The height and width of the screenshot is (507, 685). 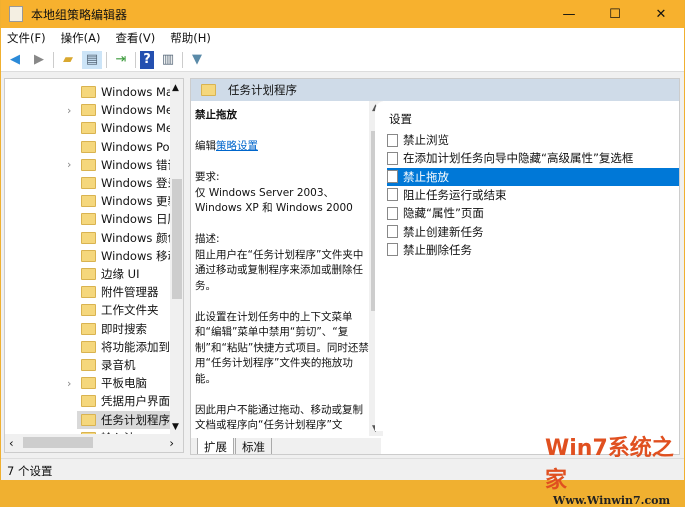 I want to click on tree-item-label: Windows Mec, so click(x=136, y=110).